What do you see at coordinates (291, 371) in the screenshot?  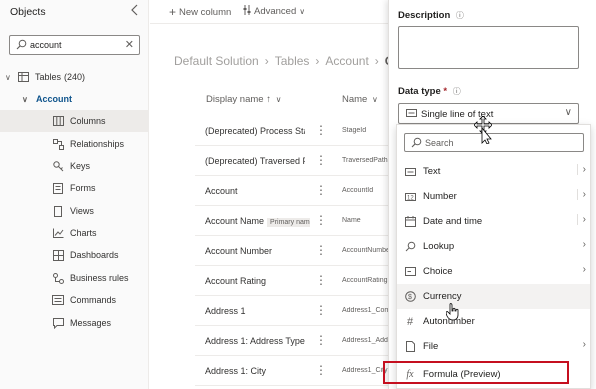 I see `table-row: Address 1: City ⋮ Address1_City` at bounding box center [291, 371].